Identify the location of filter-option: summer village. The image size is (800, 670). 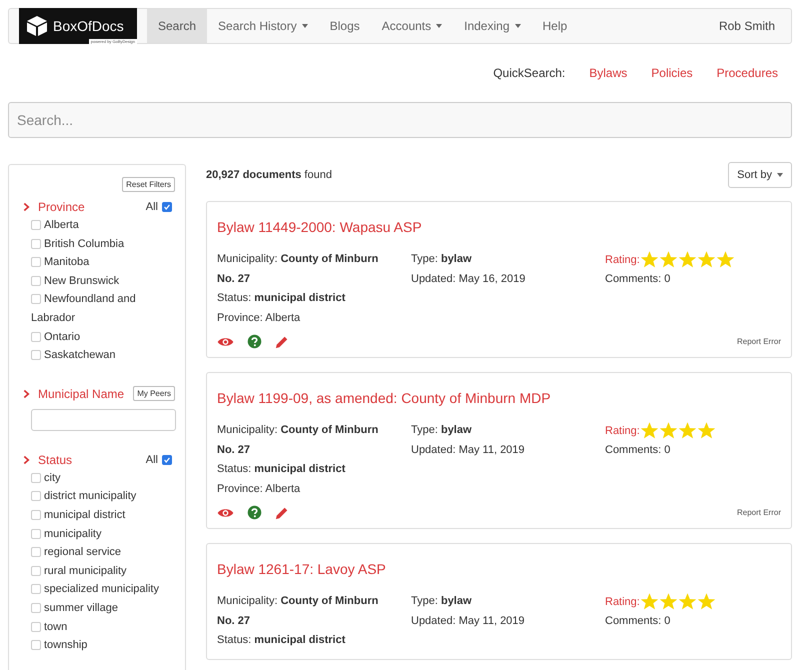
(103, 608).